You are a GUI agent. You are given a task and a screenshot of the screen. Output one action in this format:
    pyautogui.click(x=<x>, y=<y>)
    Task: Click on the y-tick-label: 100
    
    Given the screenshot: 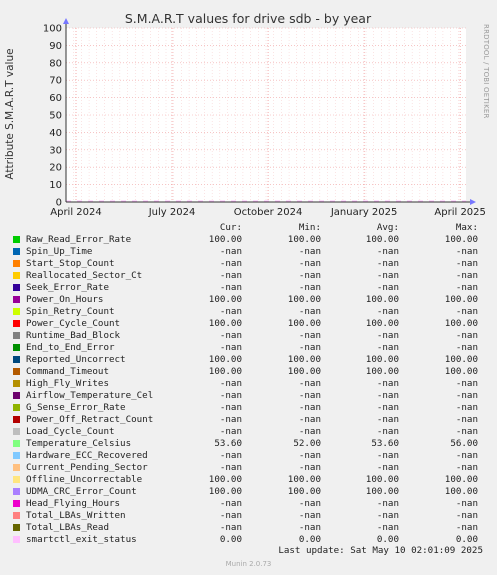 What is the action you would take?
    pyautogui.click(x=52, y=29)
    